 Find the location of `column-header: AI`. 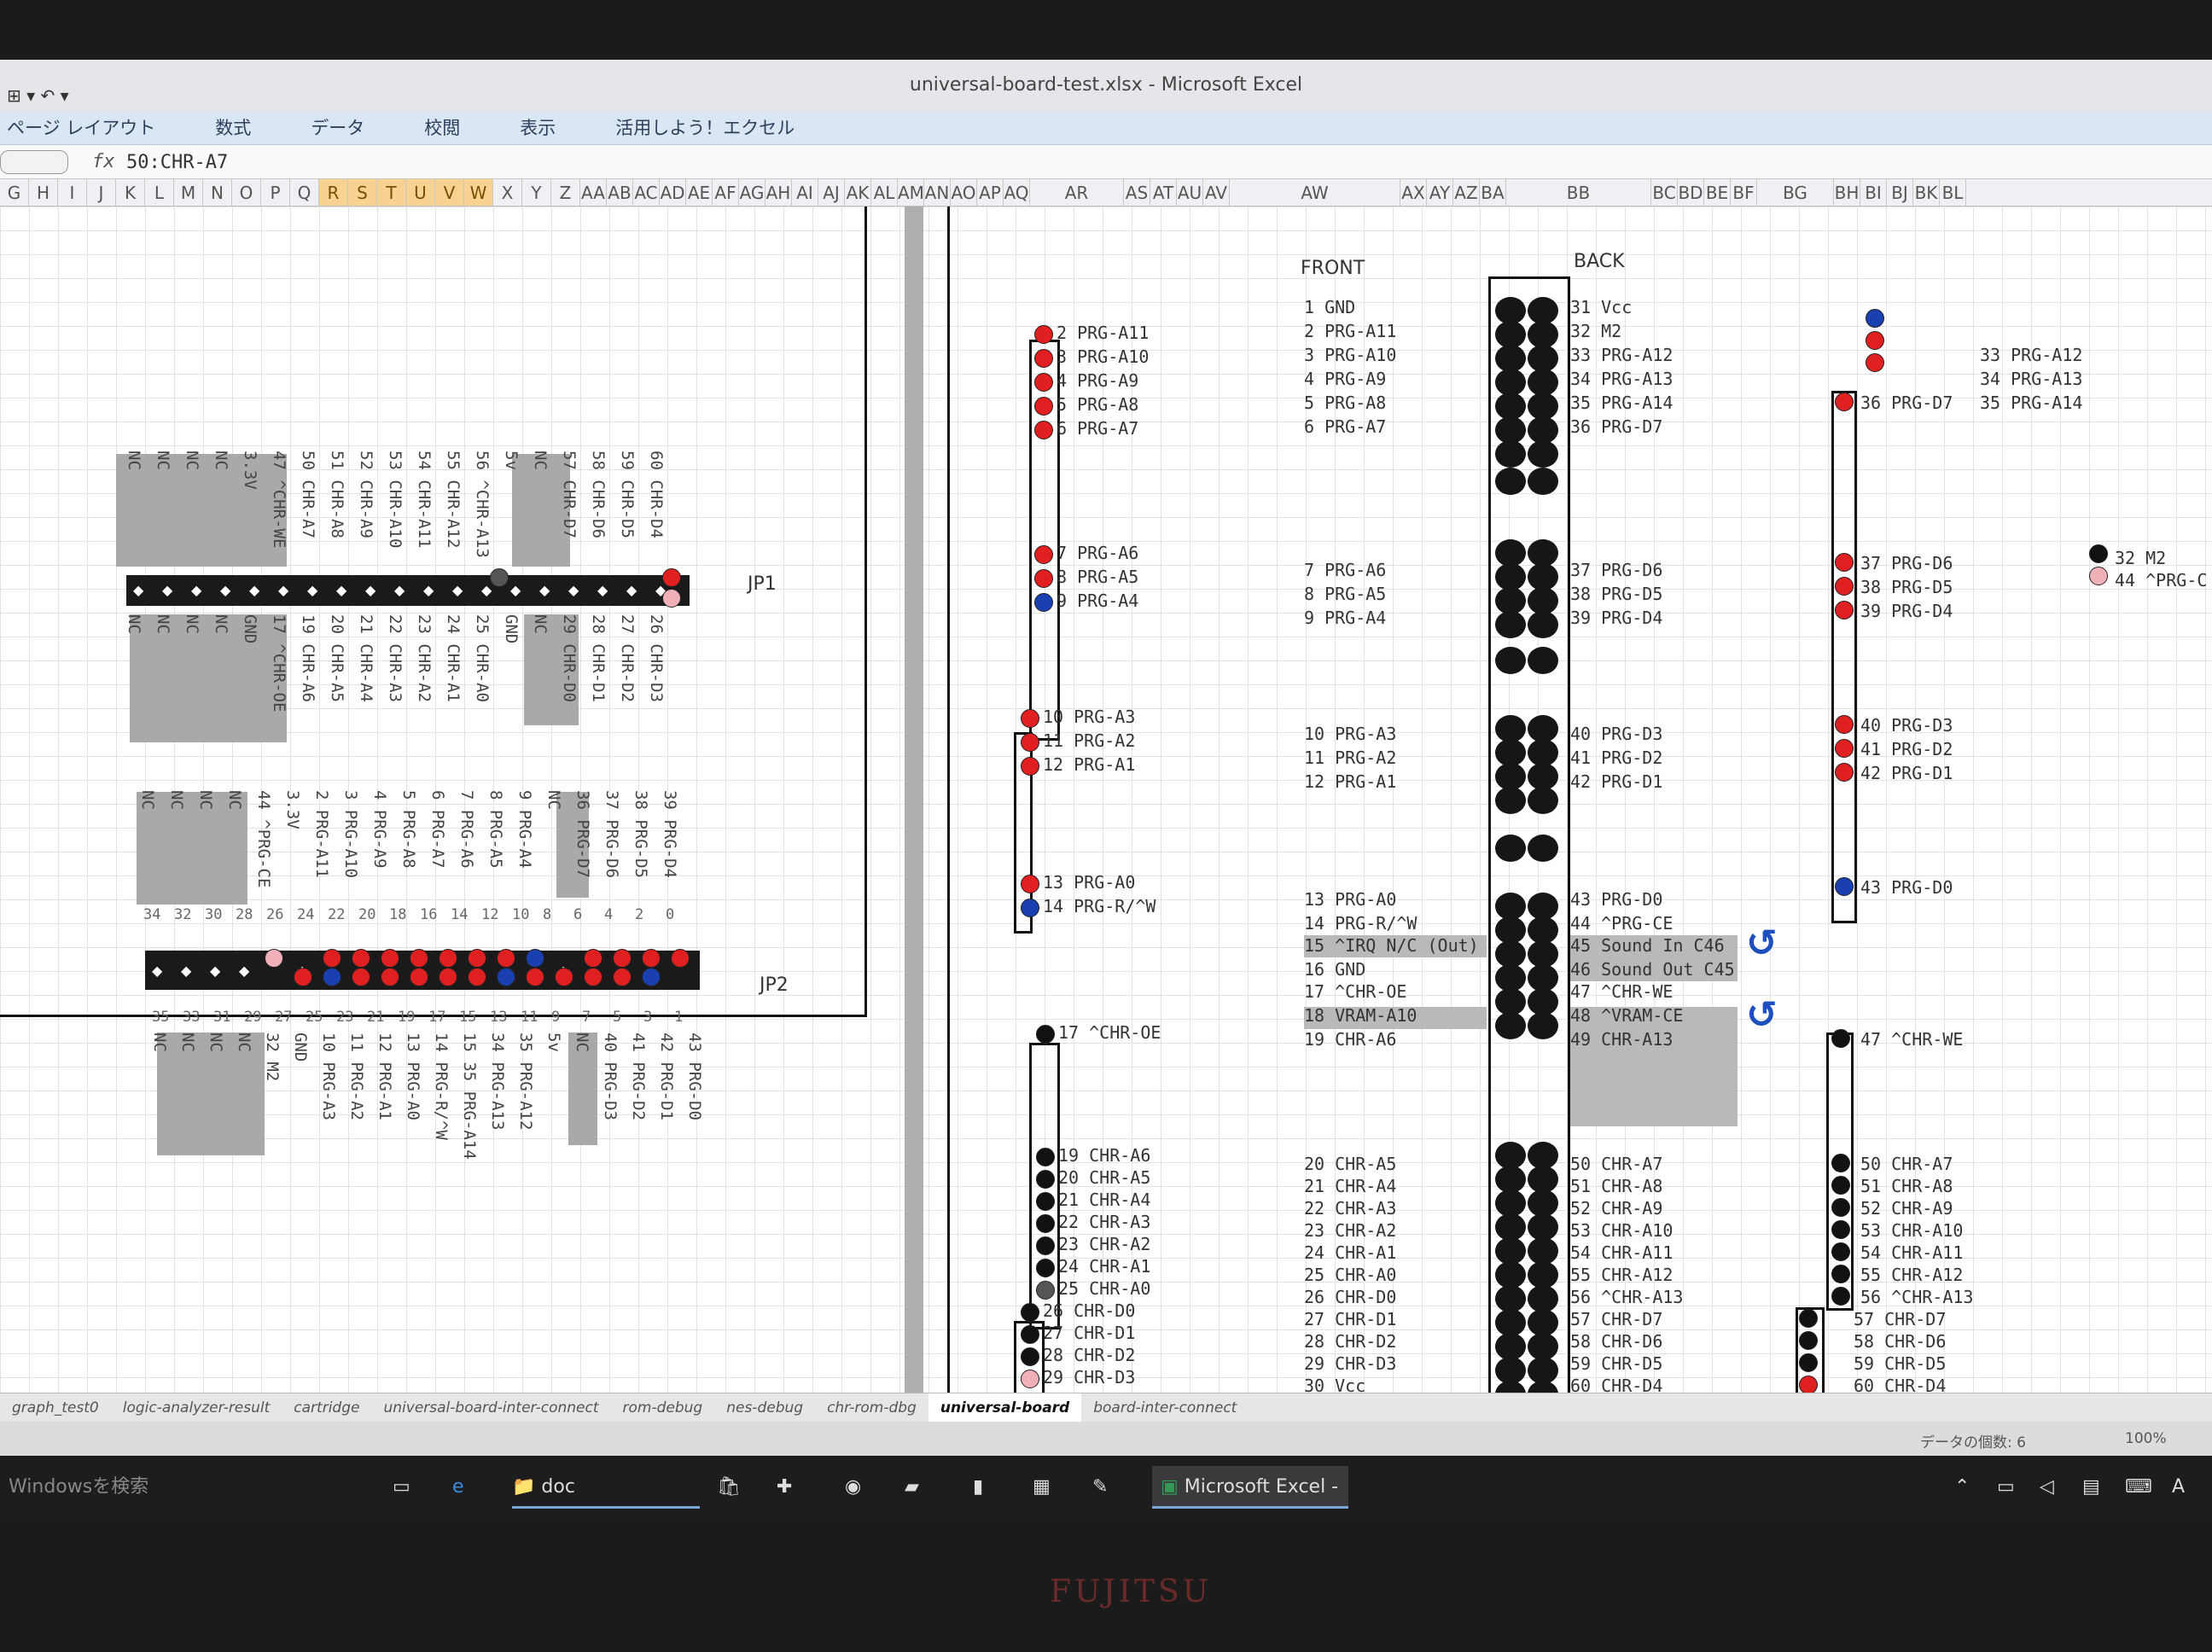

column-header: AI is located at coordinates (805, 192).